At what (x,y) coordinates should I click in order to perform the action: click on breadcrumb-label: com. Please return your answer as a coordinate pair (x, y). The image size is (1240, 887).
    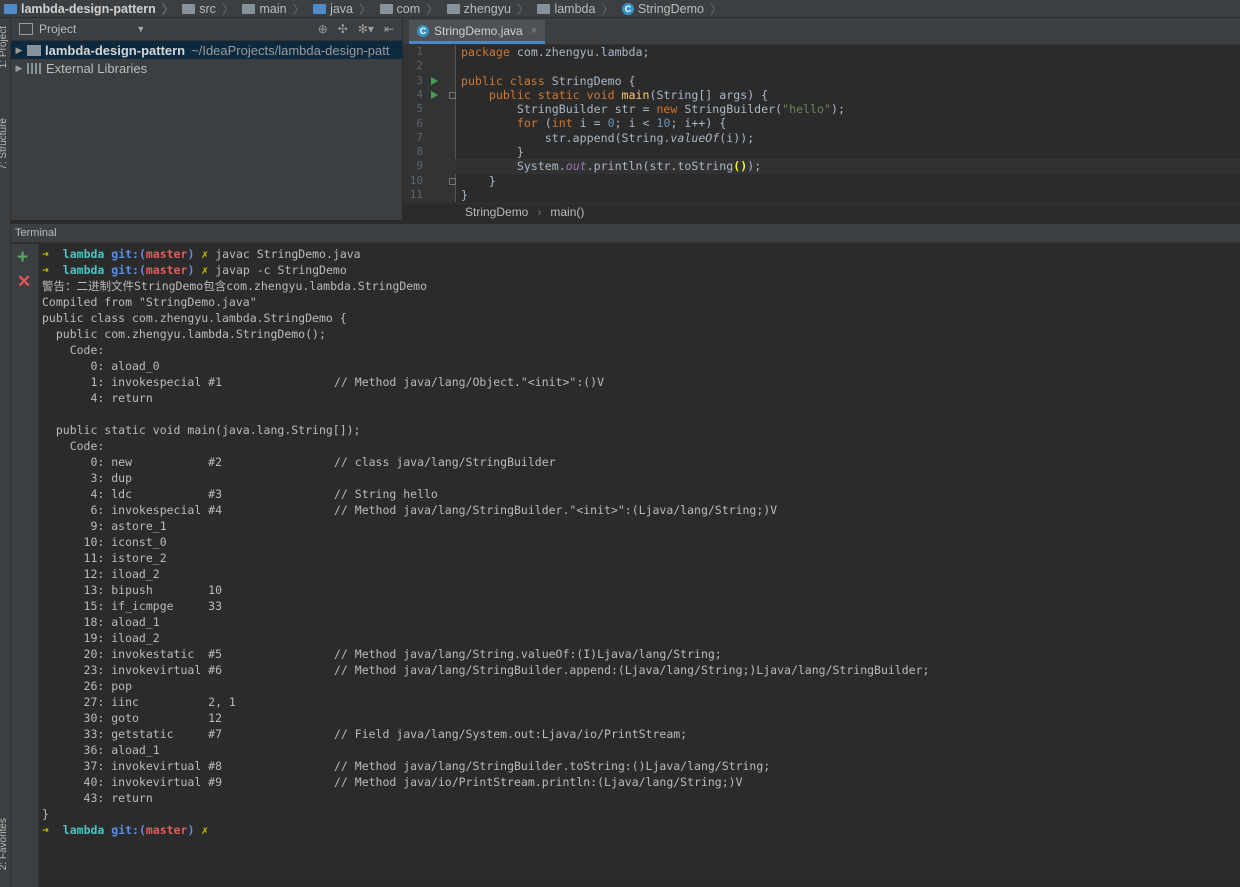
    Looking at the image, I should click on (408, 8).